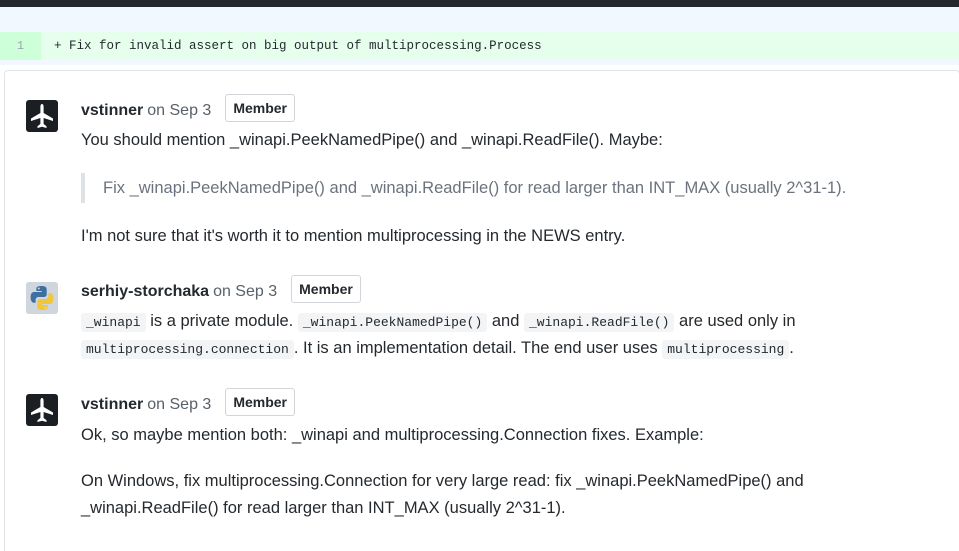  What do you see at coordinates (599, 322) in the screenshot?
I see `inline-code: _winapi.ReadFile()` at bounding box center [599, 322].